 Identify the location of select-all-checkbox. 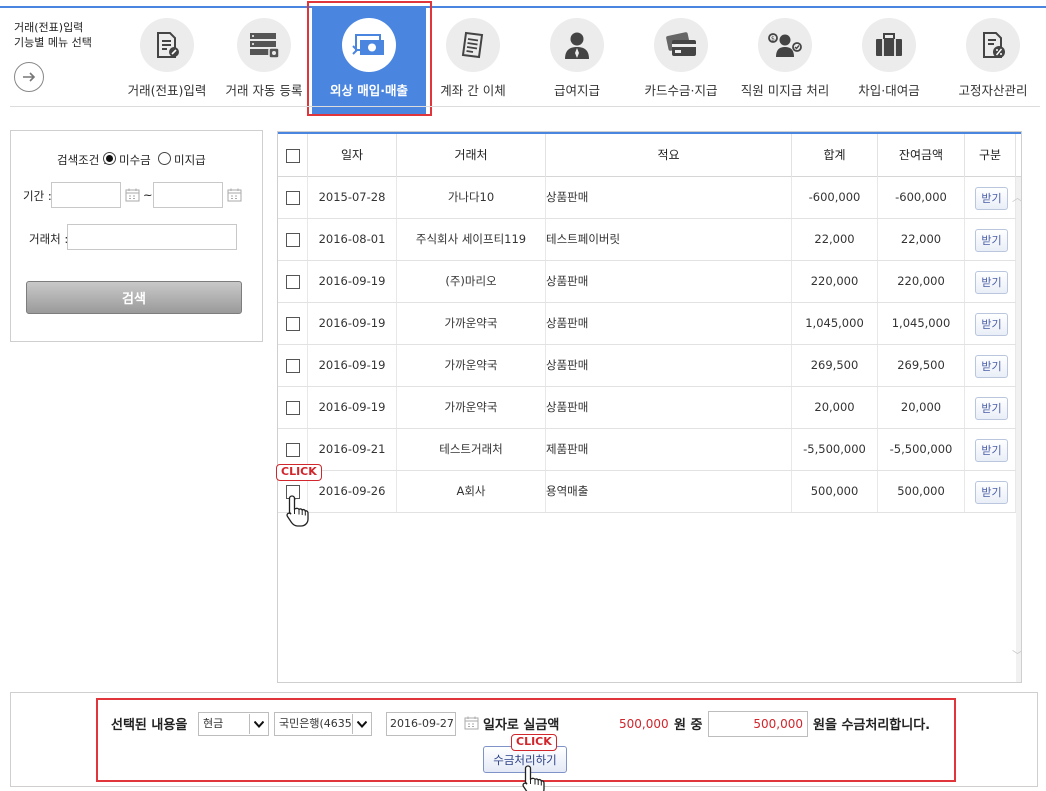
(293, 156).